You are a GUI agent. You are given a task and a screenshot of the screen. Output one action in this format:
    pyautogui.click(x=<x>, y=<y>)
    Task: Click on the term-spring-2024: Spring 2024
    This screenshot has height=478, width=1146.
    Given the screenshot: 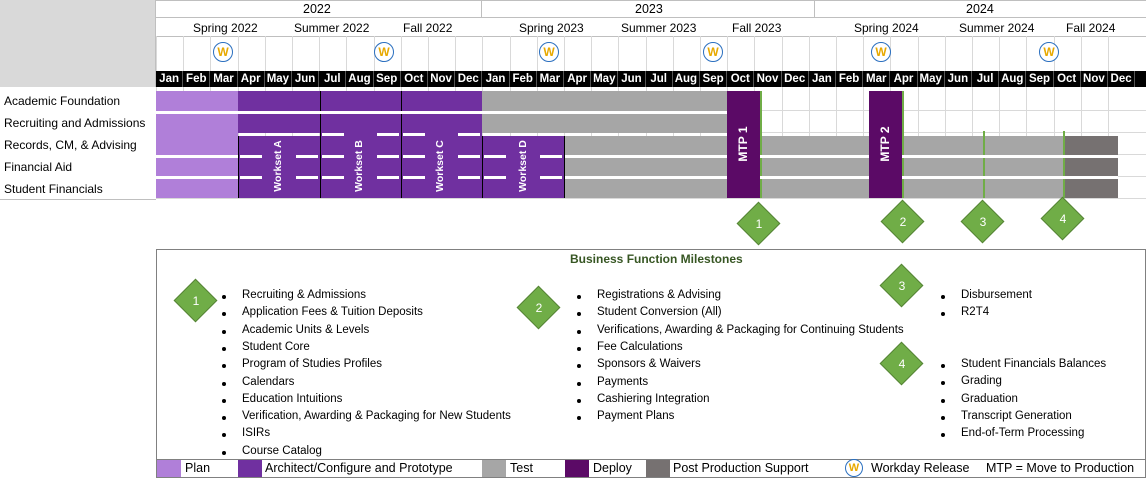 What is the action you would take?
    pyautogui.click(x=886, y=28)
    